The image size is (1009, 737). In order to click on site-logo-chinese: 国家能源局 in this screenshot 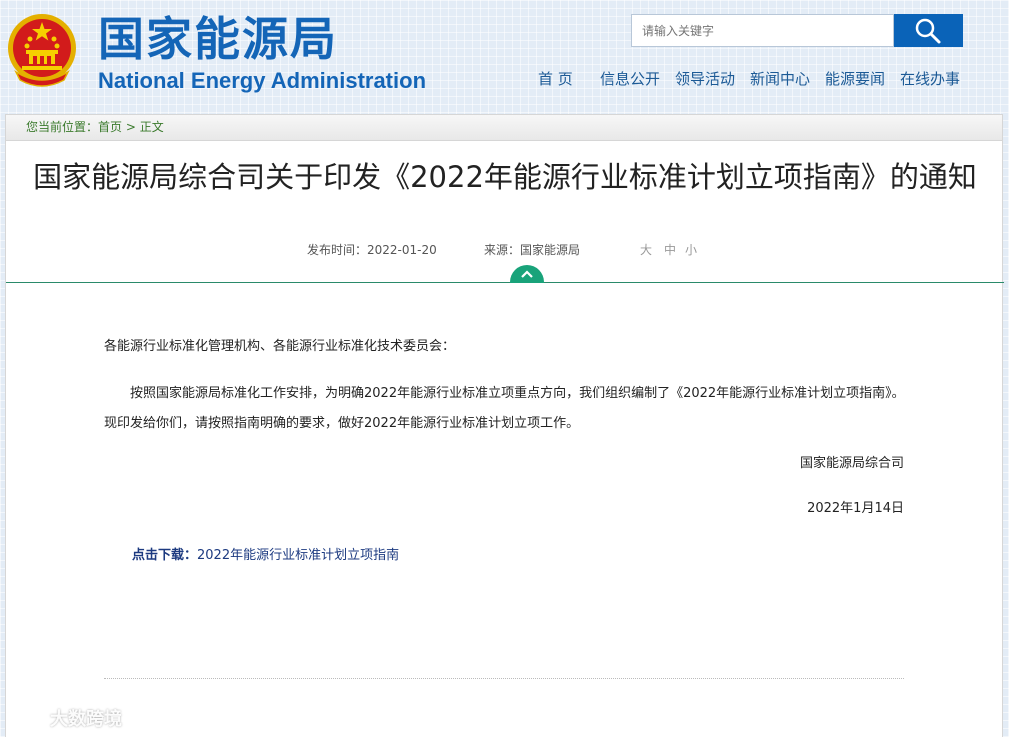, I will do `click(218, 39)`.